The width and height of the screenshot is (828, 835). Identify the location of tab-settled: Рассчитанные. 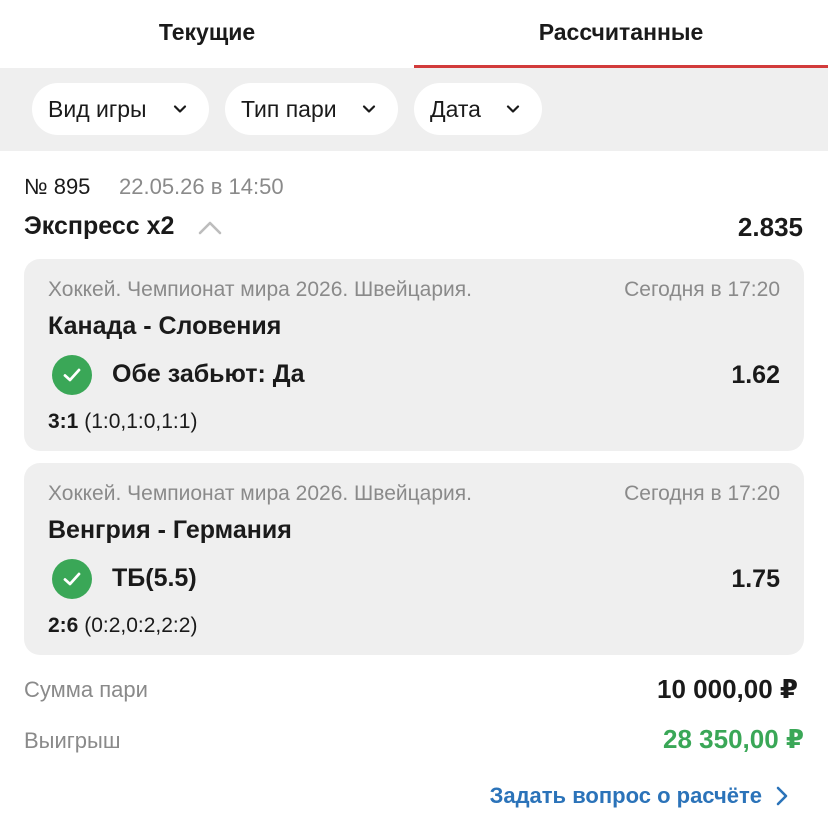
(621, 34).